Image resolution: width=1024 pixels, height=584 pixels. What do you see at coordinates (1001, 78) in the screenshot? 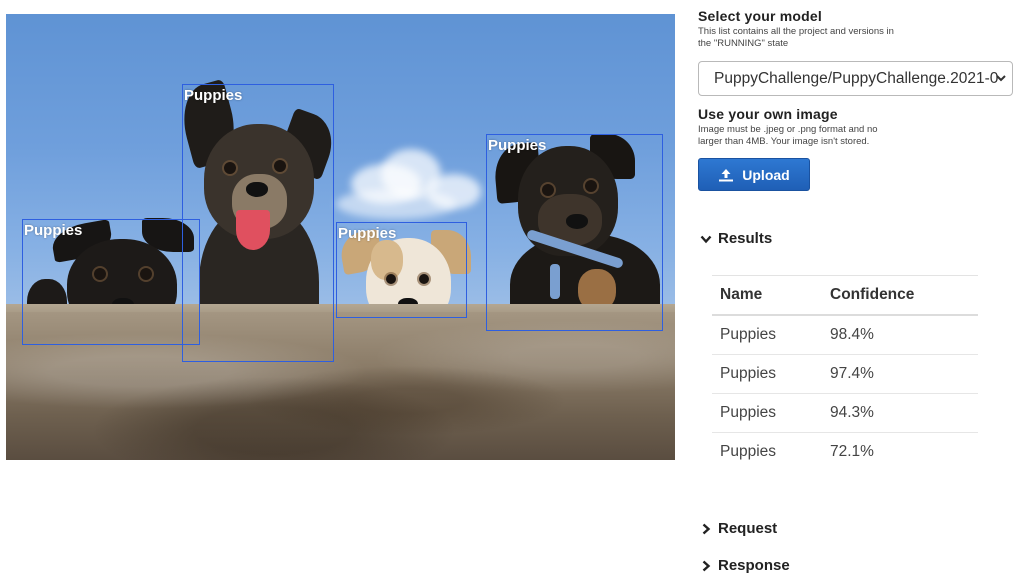
I see `select-chevron-icon` at bounding box center [1001, 78].